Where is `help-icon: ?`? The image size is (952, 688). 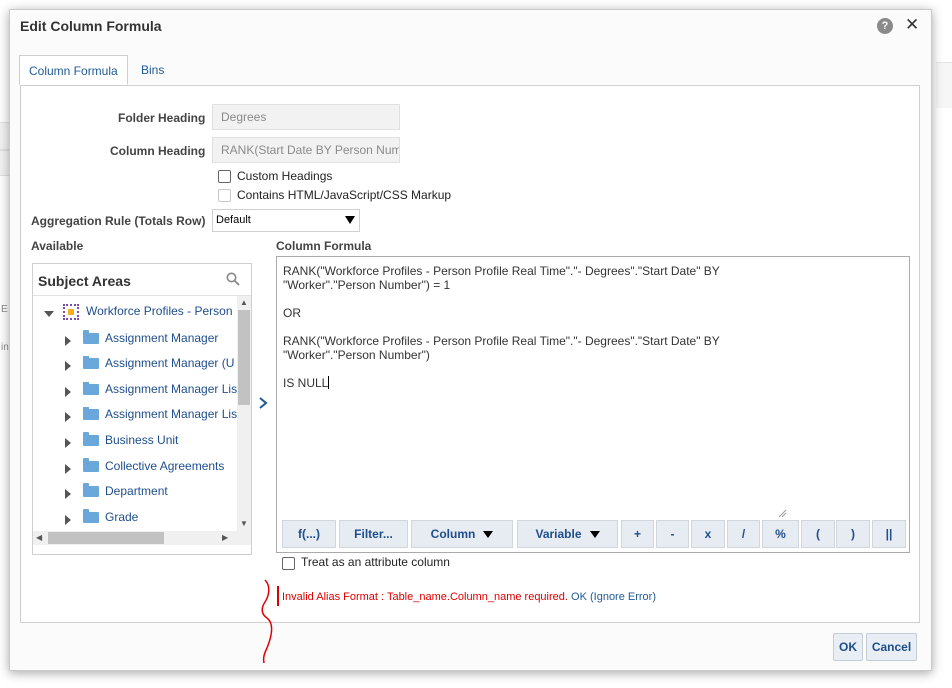 help-icon: ? is located at coordinates (885, 26).